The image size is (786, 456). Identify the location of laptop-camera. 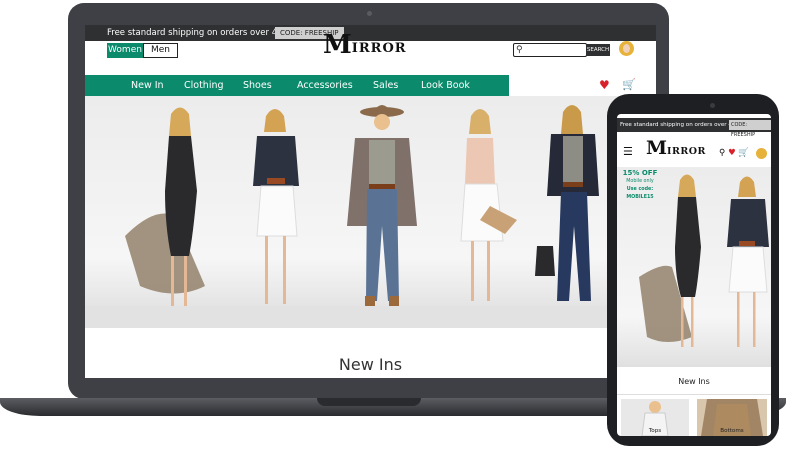
(369, 13).